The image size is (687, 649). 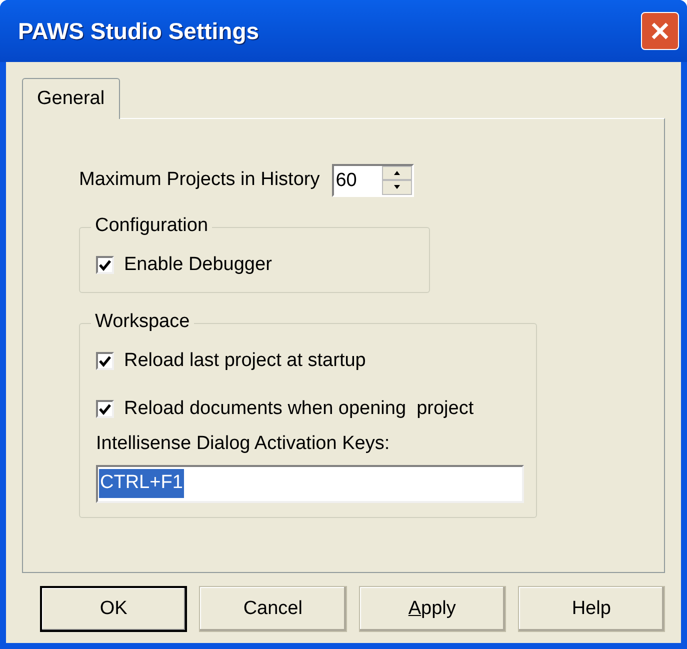 What do you see at coordinates (432, 609) in the screenshot?
I see `dialog-button: Apply` at bounding box center [432, 609].